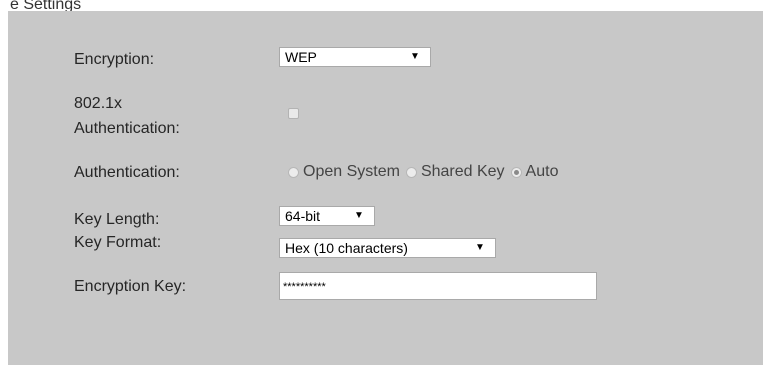  Describe the element at coordinates (463, 172) in the screenshot. I see `radio-shared-key-label: Shared Key` at that location.